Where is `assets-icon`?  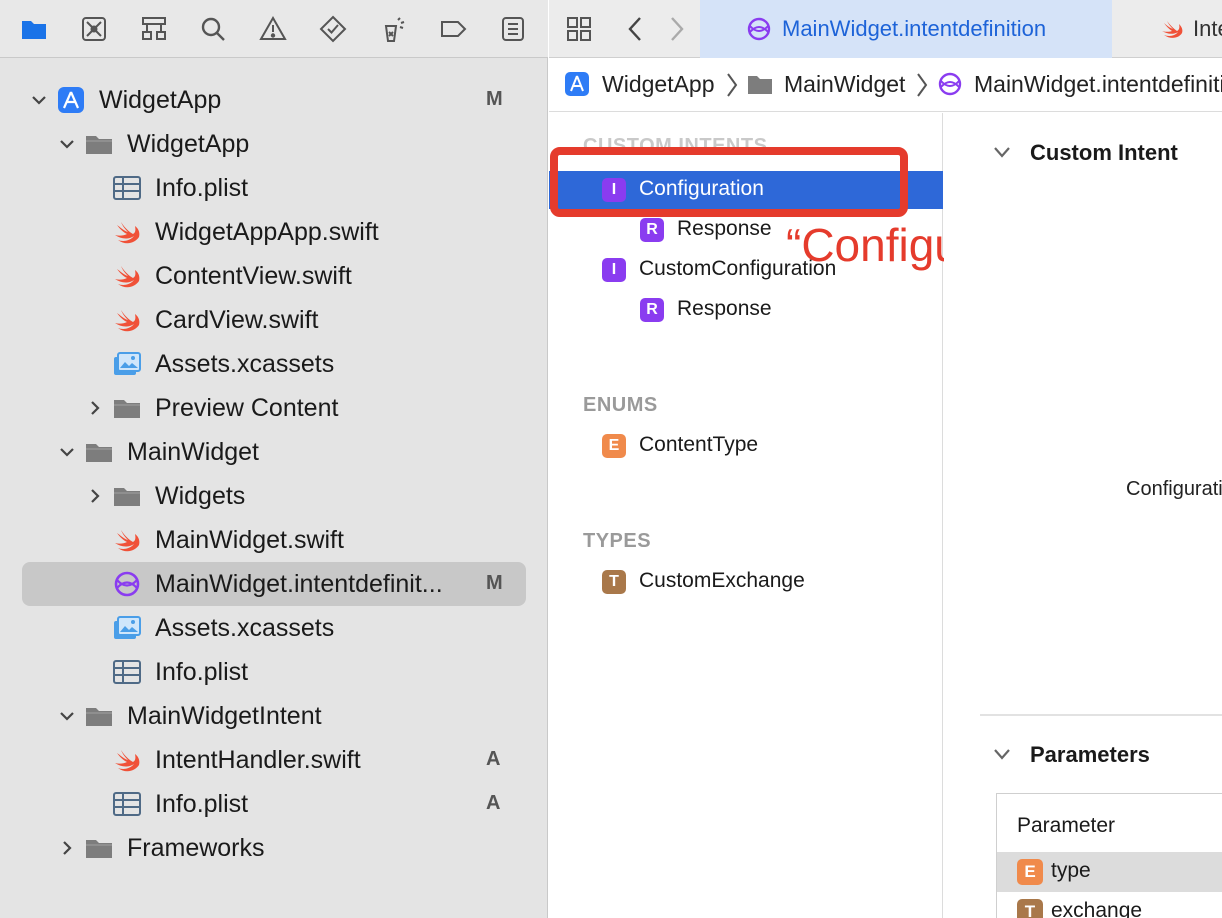 assets-icon is located at coordinates (127, 364).